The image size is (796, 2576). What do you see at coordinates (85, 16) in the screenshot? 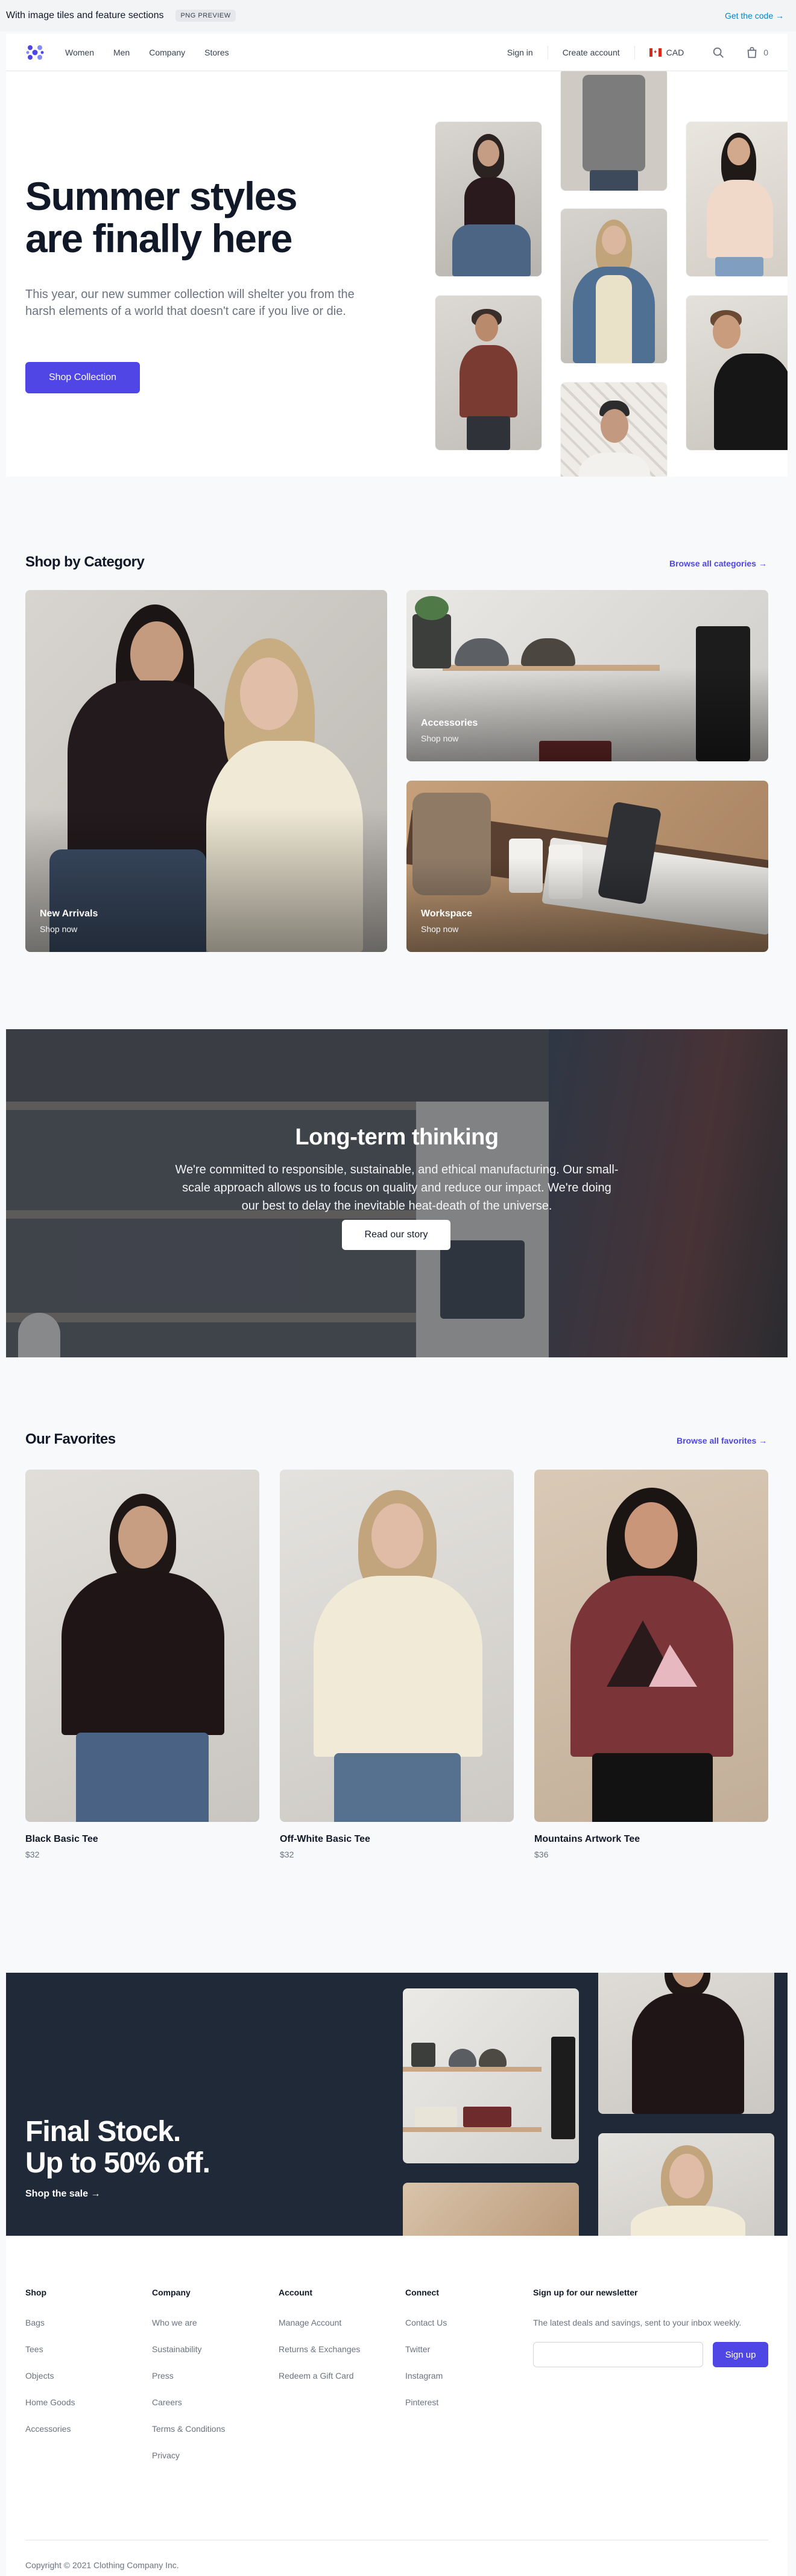
I see `preview-title: With image tiles and feature sections` at bounding box center [85, 16].